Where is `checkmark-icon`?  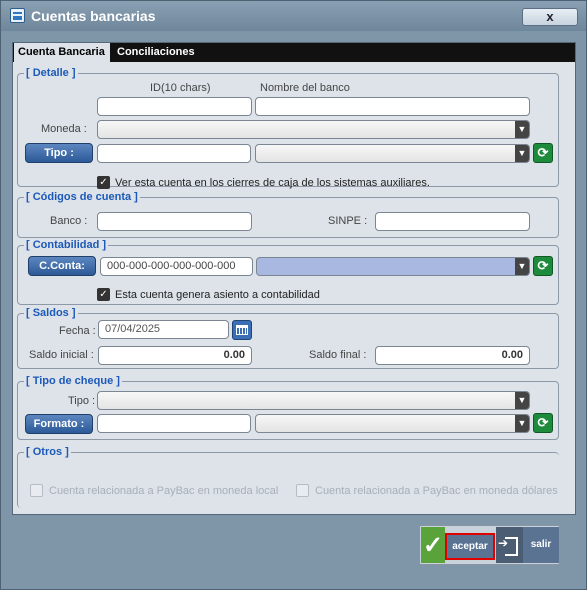
checkmark-icon is located at coordinates (433, 545).